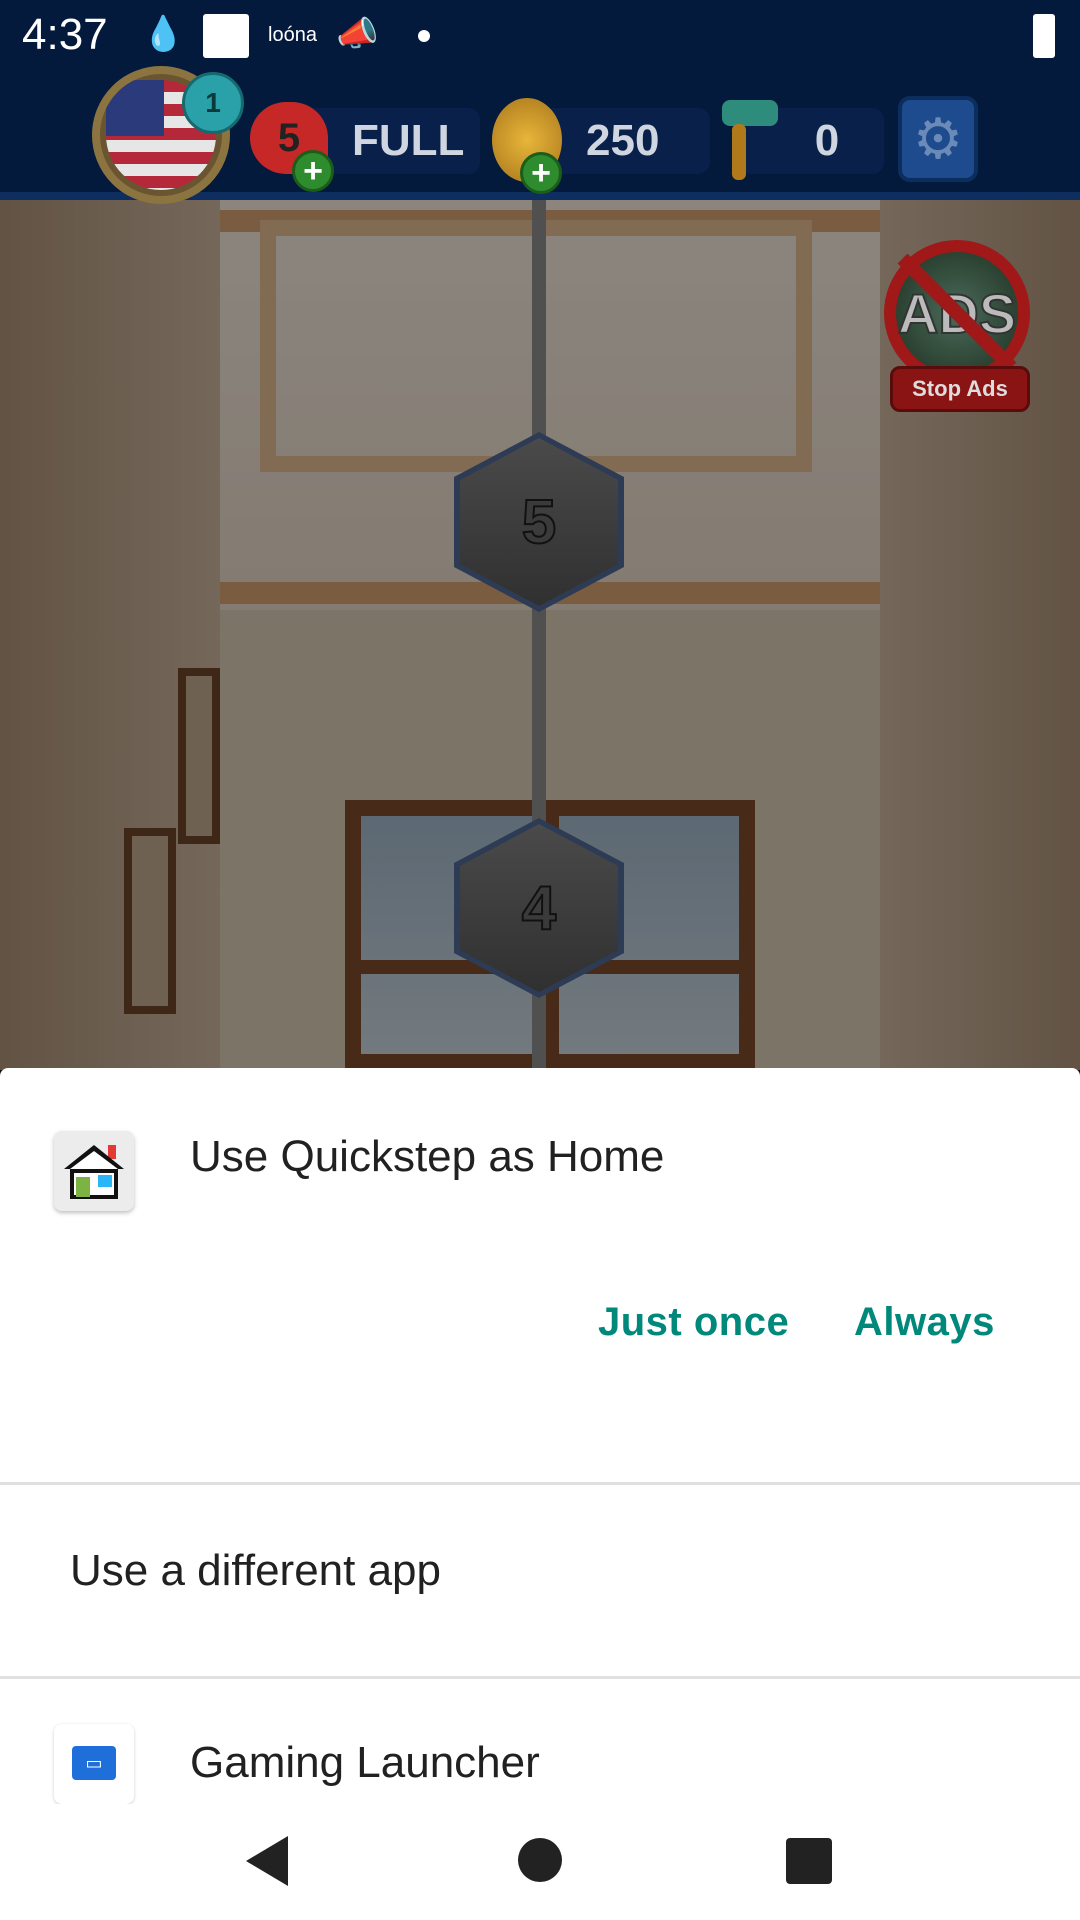 Image resolution: width=1080 pixels, height=1920 pixels. What do you see at coordinates (1044, 36) in the screenshot?
I see `battery-charging-icon` at bounding box center [1044, 36].